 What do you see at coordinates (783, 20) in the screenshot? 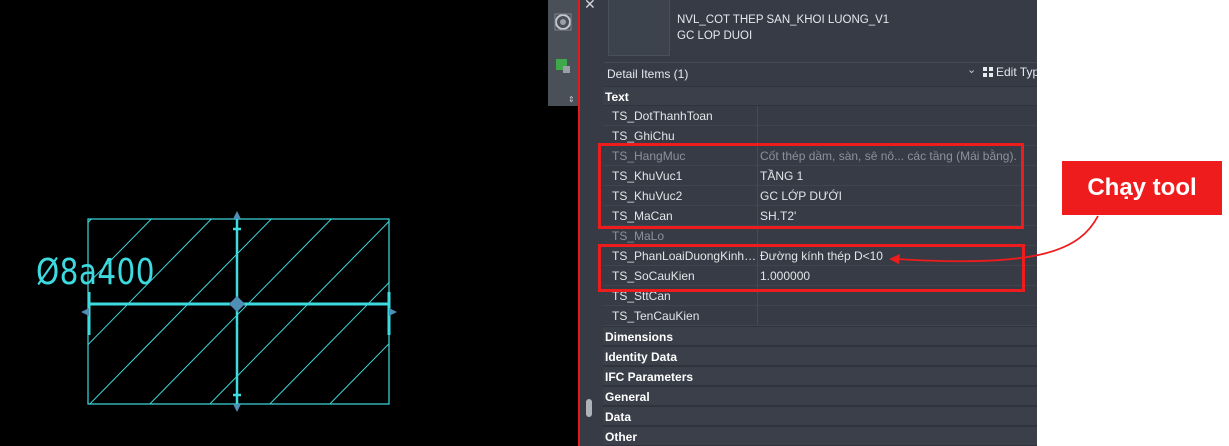
I see `type-family-name: NVL_COT THEP SAN_KHOI LUONG_V1` at bounding box center [783, 20].